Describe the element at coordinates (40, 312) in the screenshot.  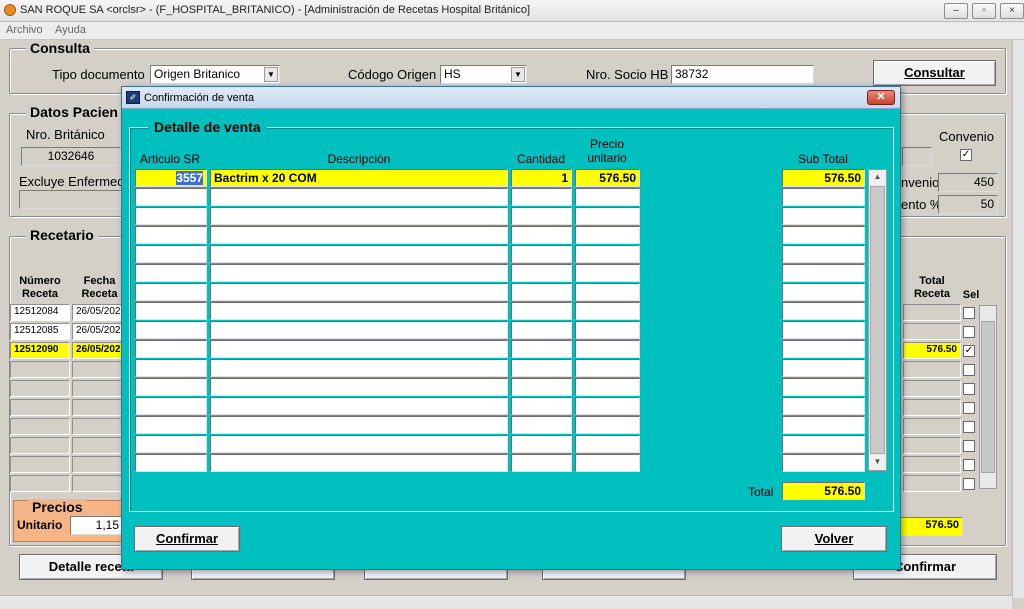
I see `receta-numero: 12512084` at that location.